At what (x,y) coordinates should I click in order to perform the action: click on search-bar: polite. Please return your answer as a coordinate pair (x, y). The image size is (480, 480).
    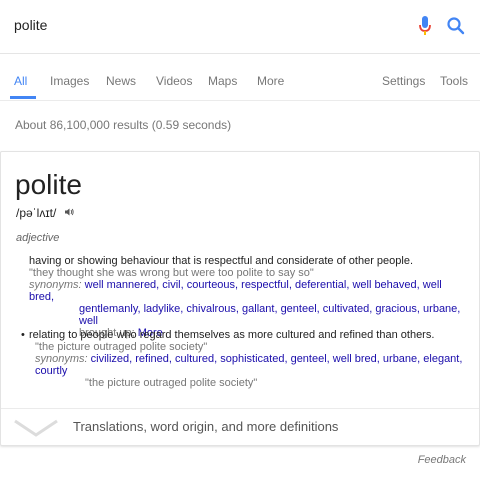
    Looking at the image, I should click on (240, 27).